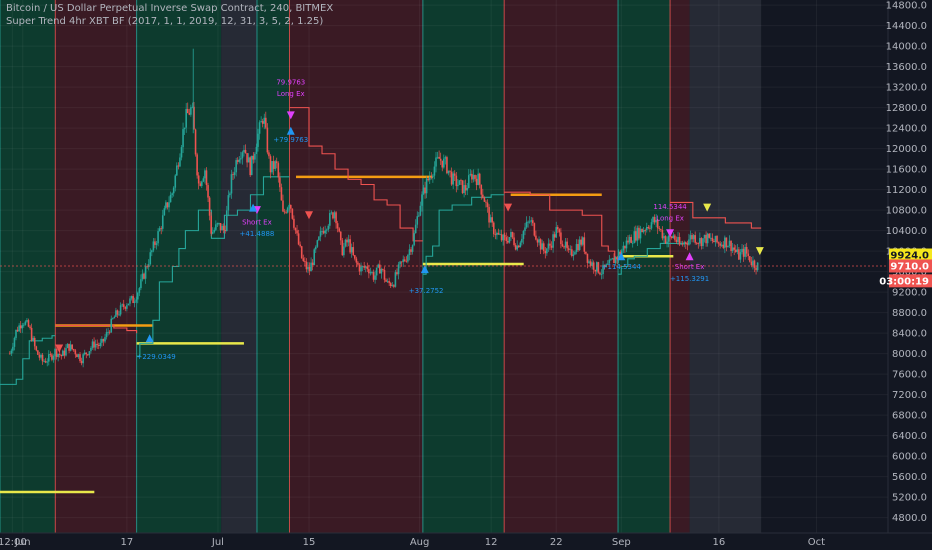 This screenshot has width=932, height=550. I want to click on signal-label-5: +229.0349, so click(155, 357).